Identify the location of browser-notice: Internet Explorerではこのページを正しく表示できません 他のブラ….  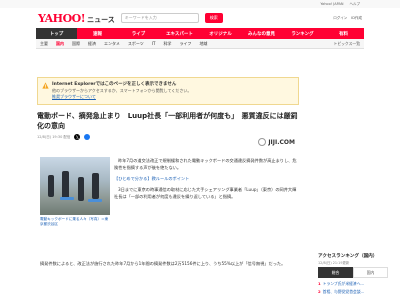
(168, 91).